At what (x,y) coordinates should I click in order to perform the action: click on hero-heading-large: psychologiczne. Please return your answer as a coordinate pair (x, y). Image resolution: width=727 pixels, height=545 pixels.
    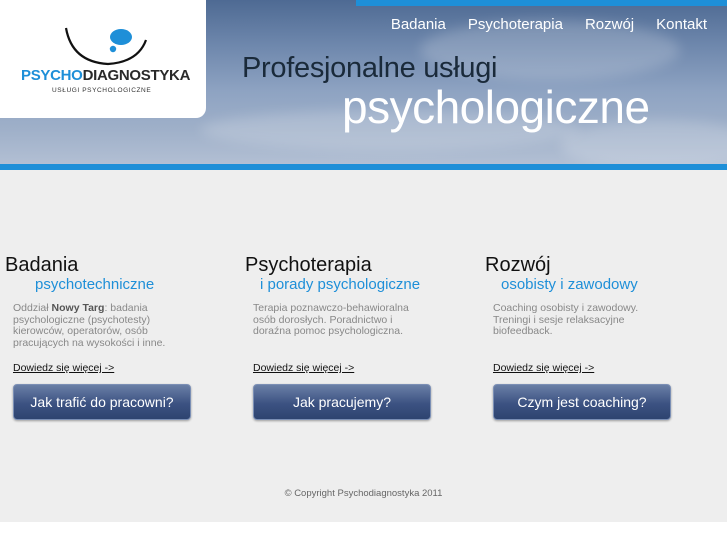
    Looking at the image, I should click on (496, 107).